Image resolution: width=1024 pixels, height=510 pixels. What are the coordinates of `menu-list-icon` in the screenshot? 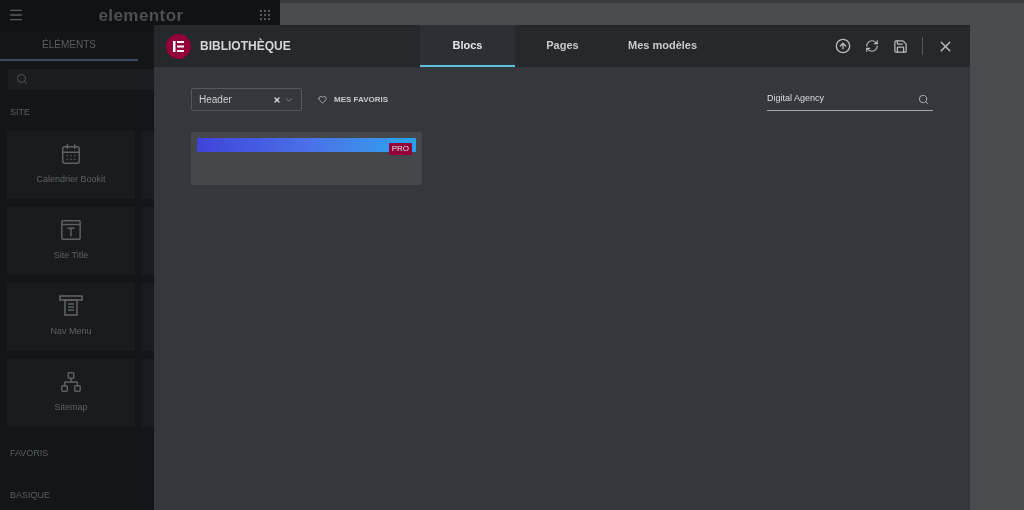 It's located at (71, 306).